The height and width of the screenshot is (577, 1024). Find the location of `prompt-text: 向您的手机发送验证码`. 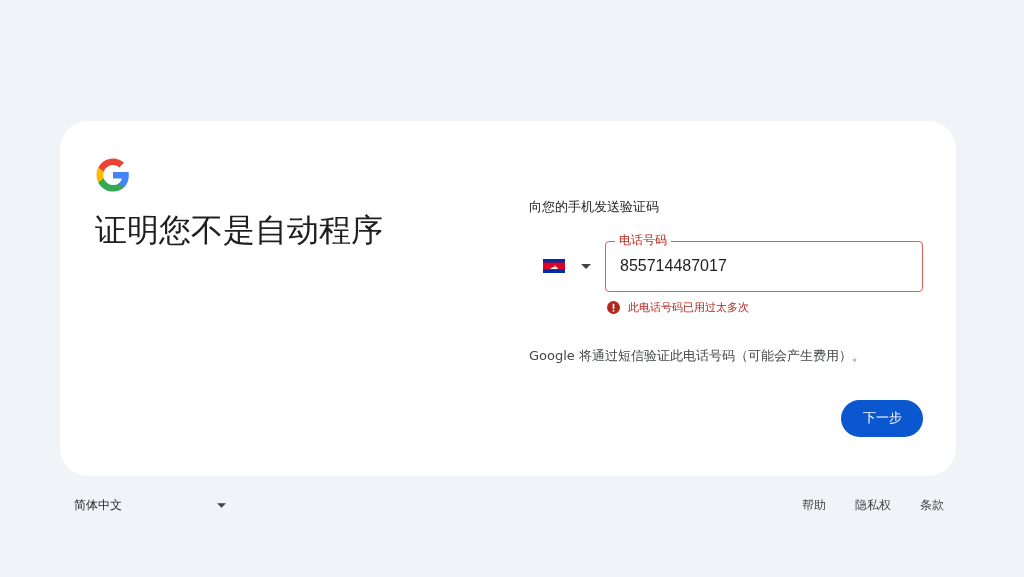

prompt-text: 向您的手机发送验证码 is located at coordinates (594, 207).